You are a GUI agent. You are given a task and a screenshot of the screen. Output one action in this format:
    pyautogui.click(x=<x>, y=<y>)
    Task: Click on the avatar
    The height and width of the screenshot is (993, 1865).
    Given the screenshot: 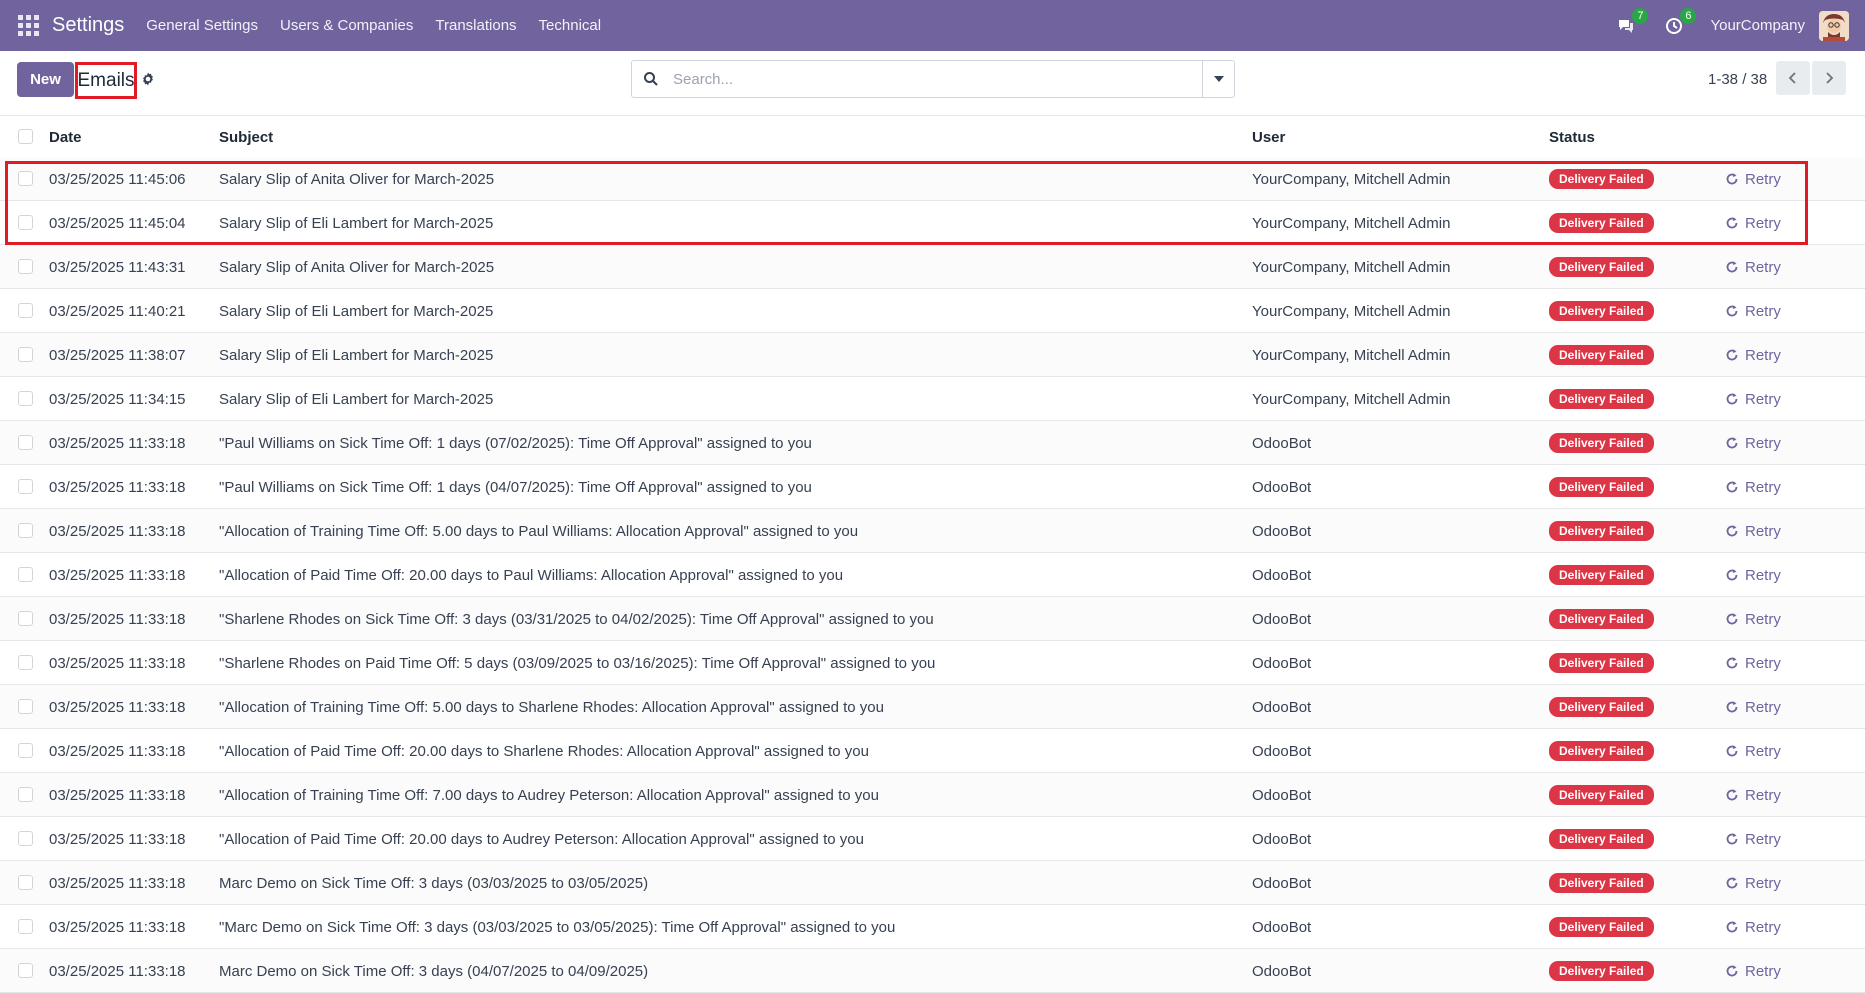 What is the action you would take?
    pyautogui.click(x=1834, y=25)
    